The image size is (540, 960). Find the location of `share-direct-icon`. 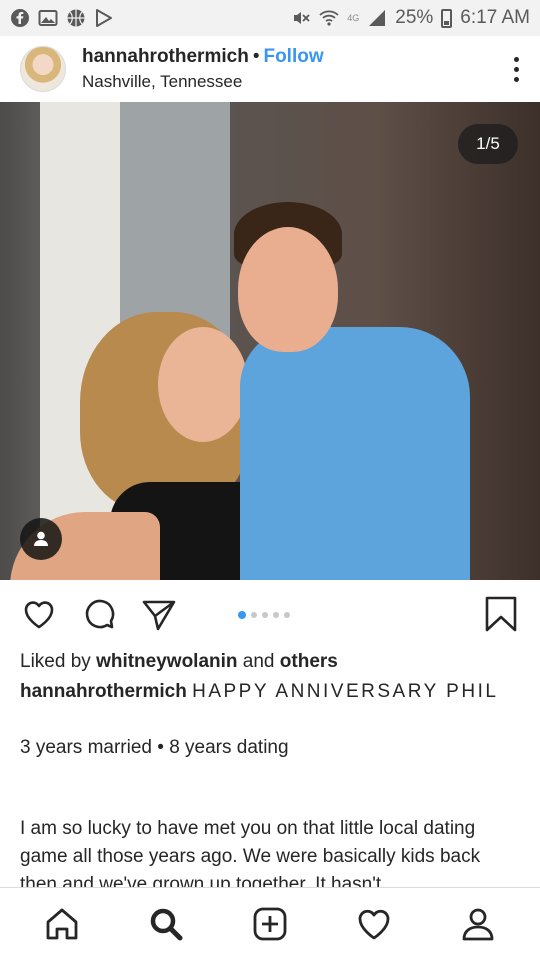

share-direct-icon is located at coordinates (159, 614).